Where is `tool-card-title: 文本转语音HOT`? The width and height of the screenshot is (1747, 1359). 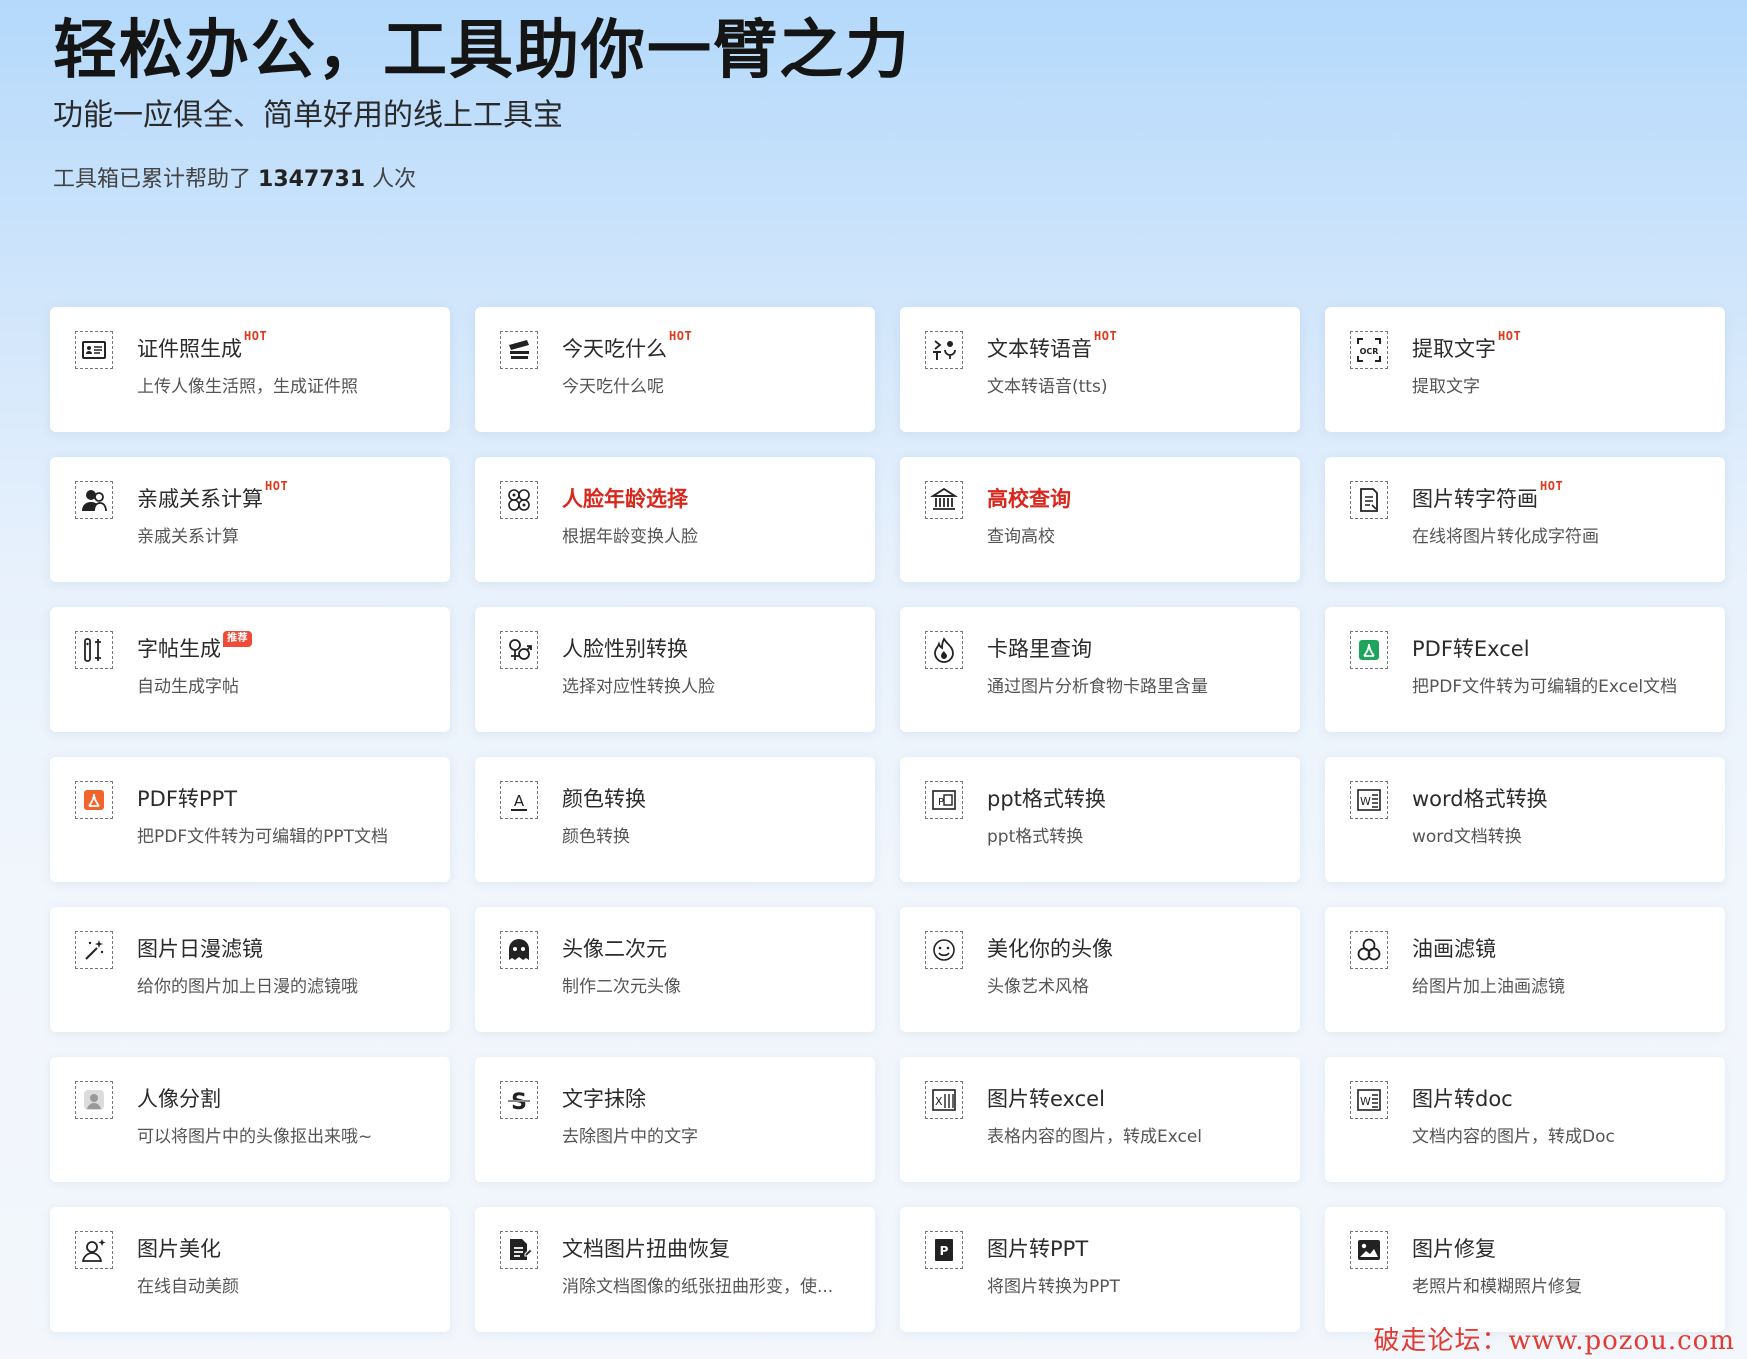
tool-card-title: 文本转语音HOT is located at coordinates (1052, 346).